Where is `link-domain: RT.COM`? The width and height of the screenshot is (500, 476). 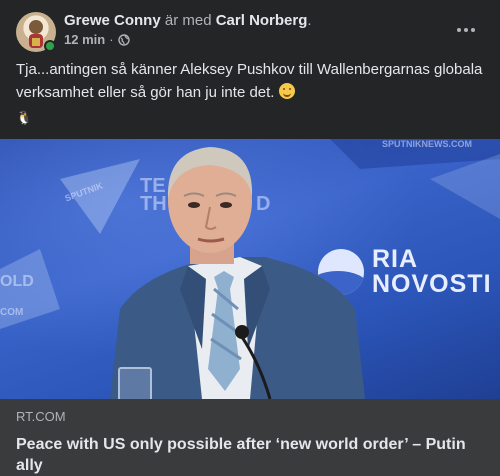
link-domain: RT.COM is located at coordinates (41, 416).